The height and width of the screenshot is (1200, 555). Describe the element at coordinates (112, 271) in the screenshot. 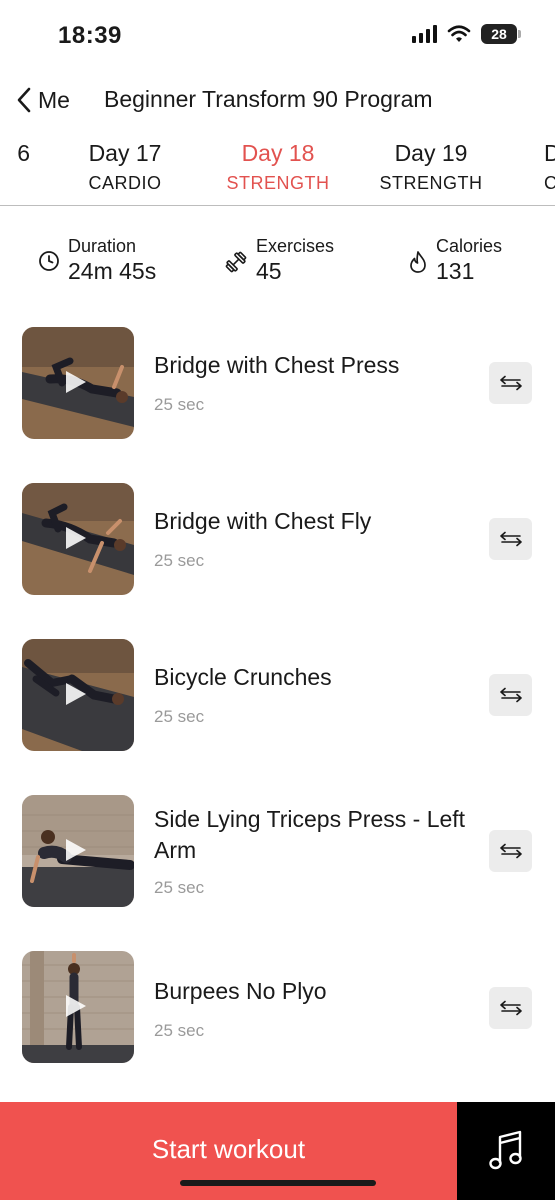

I see `stat-value: 24m 45s` at that location.